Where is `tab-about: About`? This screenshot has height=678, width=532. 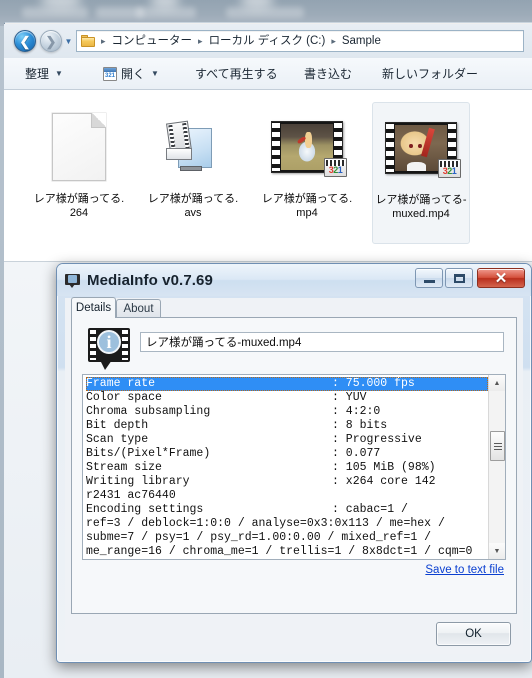
tab-about: About is located at coordinates (138, 308).